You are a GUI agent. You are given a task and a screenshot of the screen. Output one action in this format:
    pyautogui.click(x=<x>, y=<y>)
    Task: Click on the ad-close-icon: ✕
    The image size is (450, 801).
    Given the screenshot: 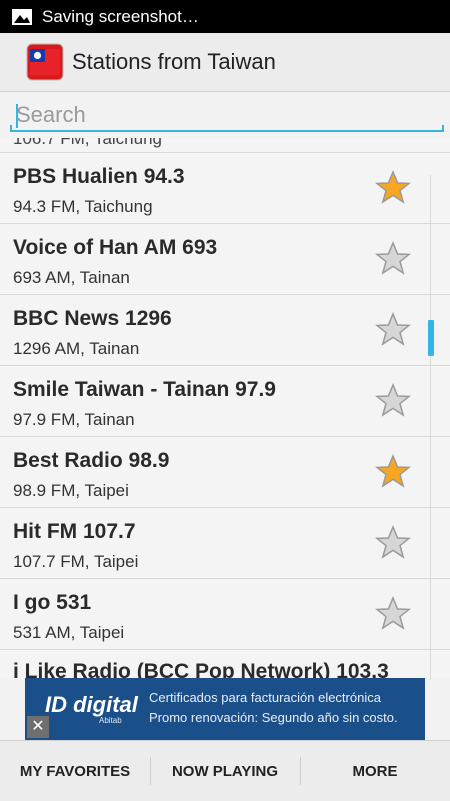 What is the action you would take?
    pyautogui.click(x=38, y=727)
    